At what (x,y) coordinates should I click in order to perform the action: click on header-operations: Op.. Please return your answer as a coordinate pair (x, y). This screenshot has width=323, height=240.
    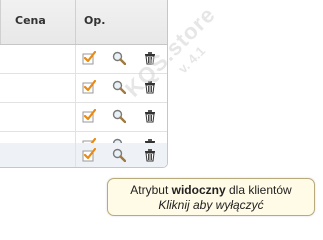
    Looking at the image, I should click on (95, 20).